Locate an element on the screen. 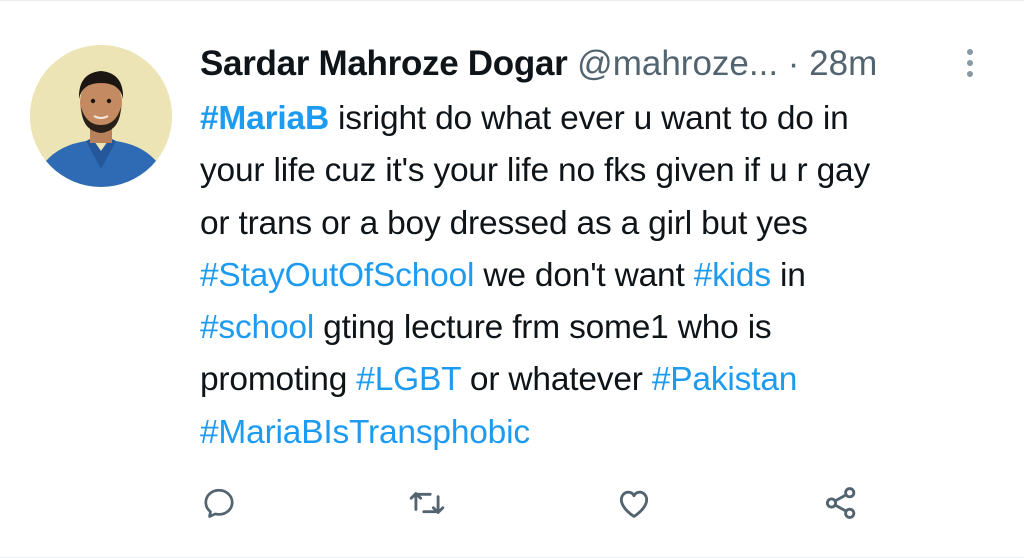 The height and width of the screenshot is (558, 1024). retweet-icon is located at coordinates (427, 503).